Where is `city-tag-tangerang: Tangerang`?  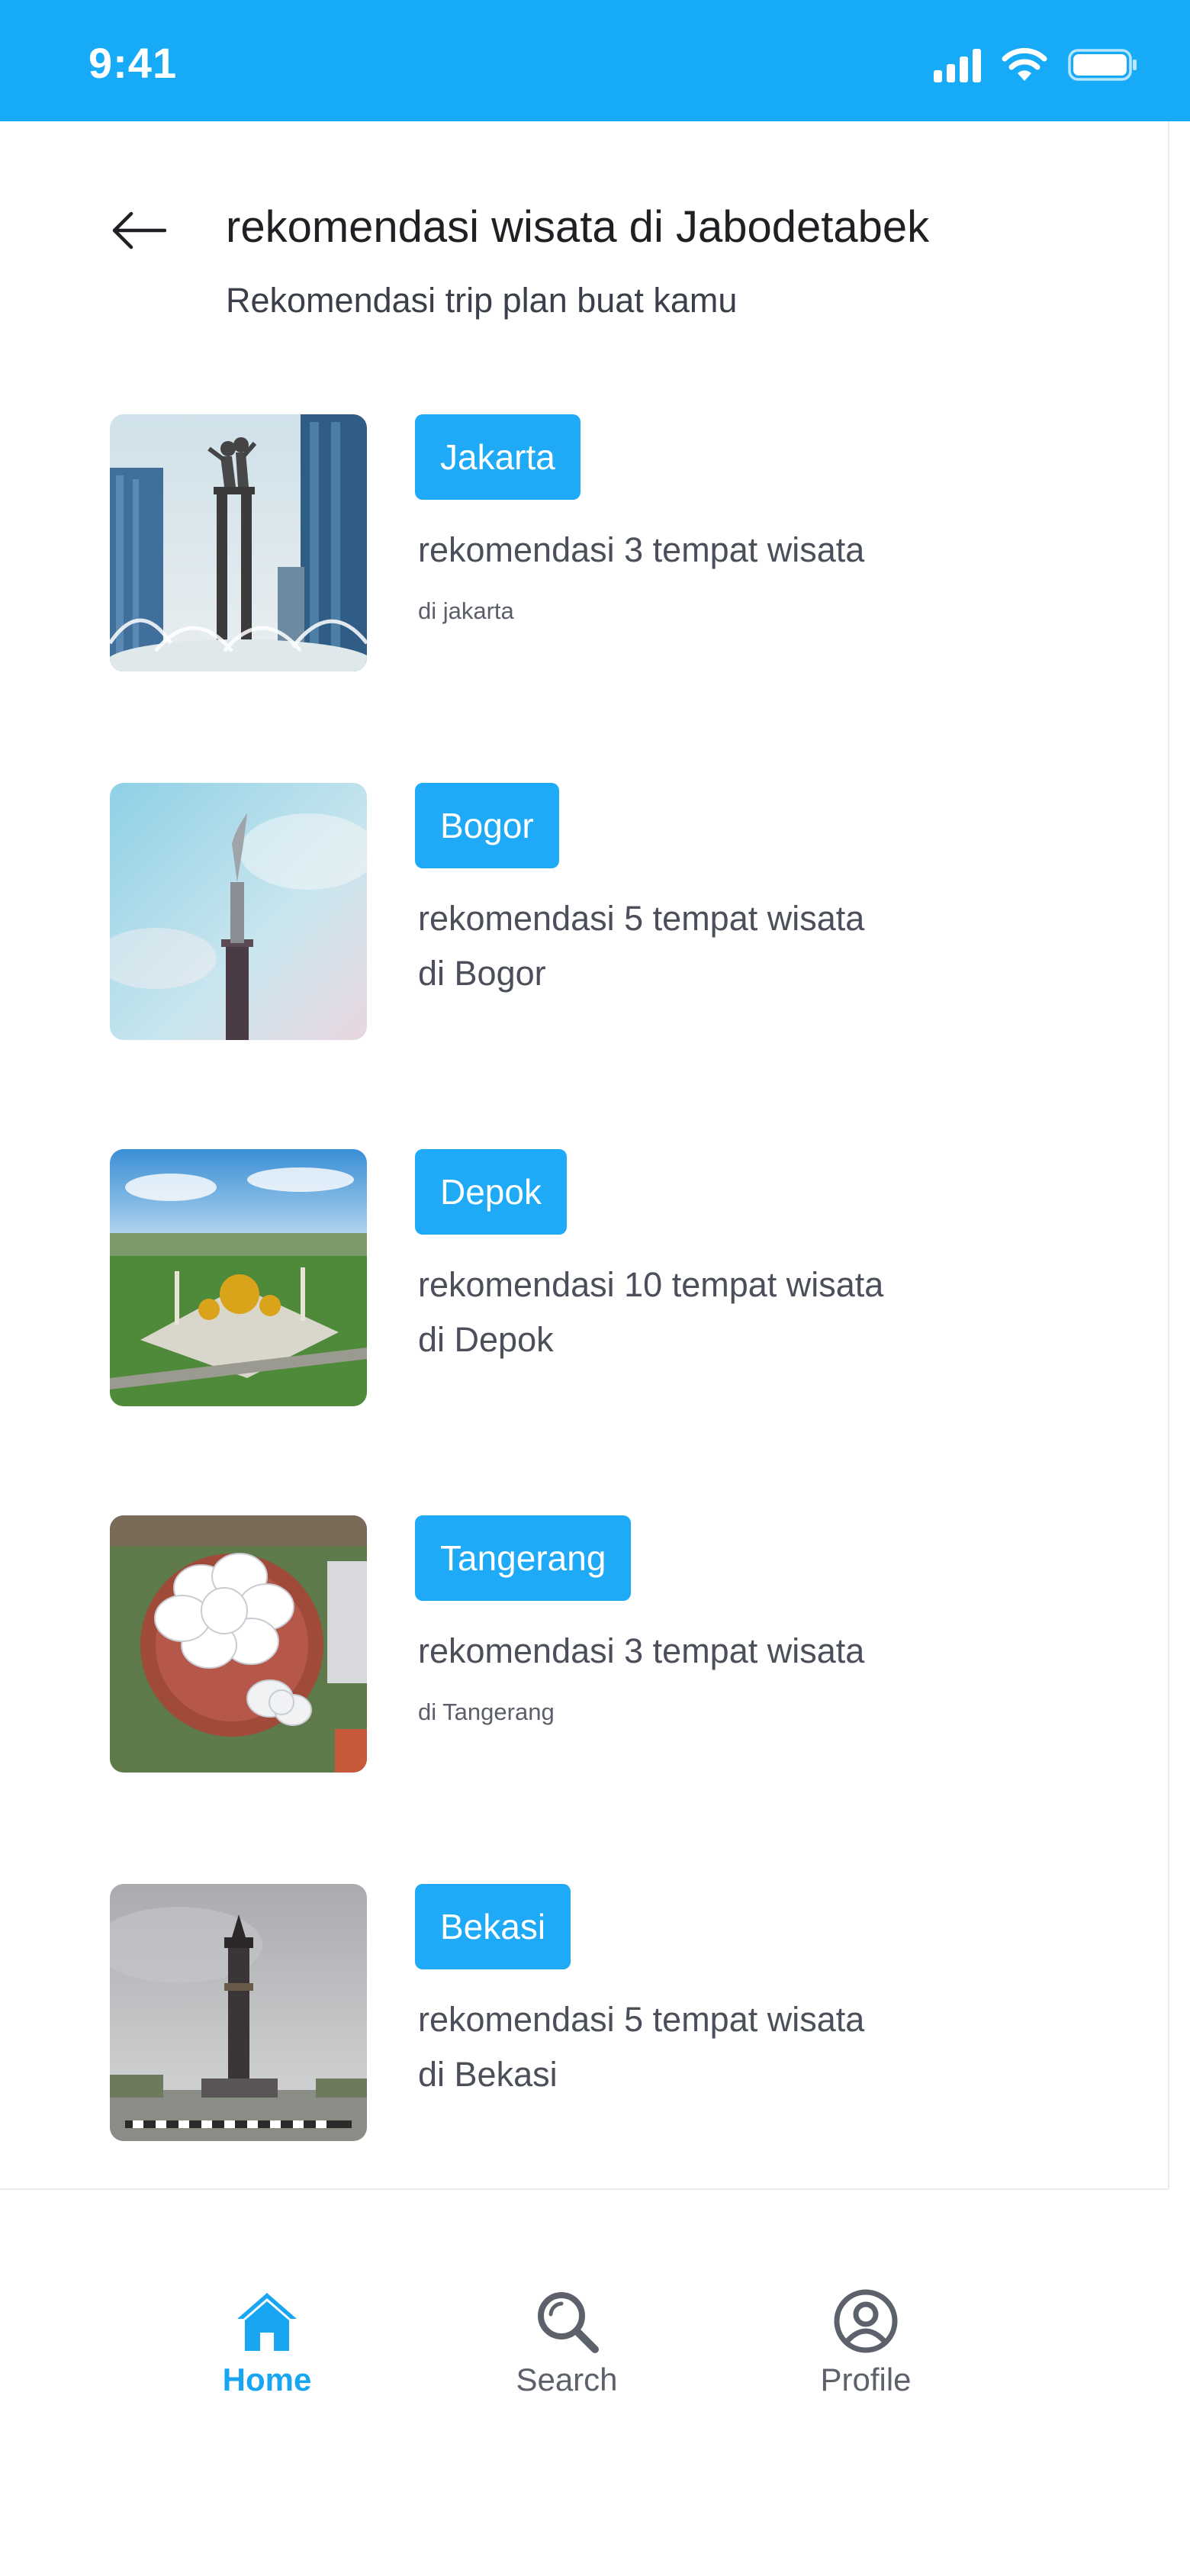
city-tag-tangerang: Tangerang is located at coordinates (523, 1558).